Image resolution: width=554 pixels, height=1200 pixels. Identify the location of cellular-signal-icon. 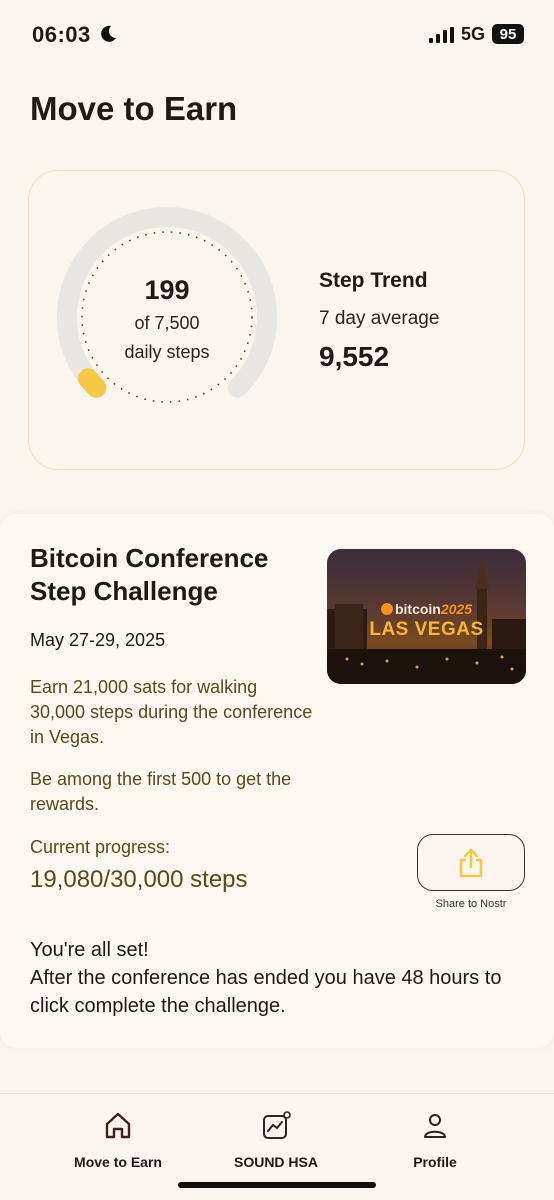
(441, 35).